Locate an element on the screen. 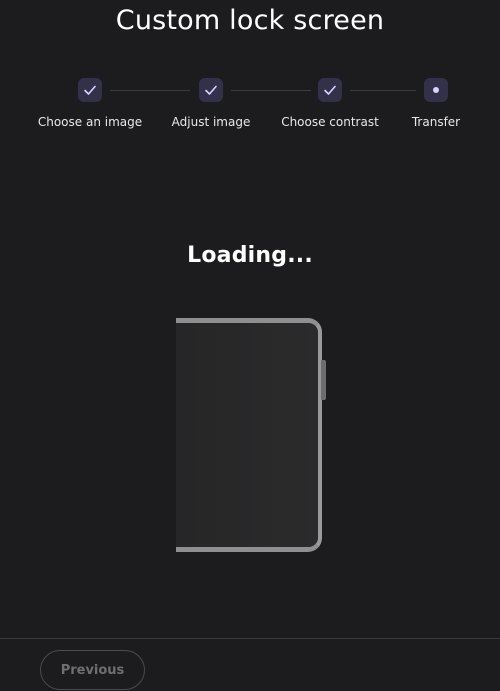 This screenshot has width=500, height=691. dot-icon is located at coordinates (436, 90).